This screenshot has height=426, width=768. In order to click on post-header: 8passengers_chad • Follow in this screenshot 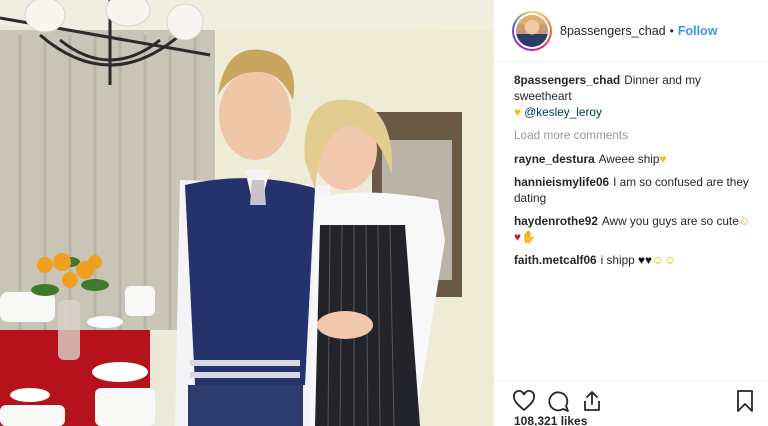, I will do `click(631, 31)`.